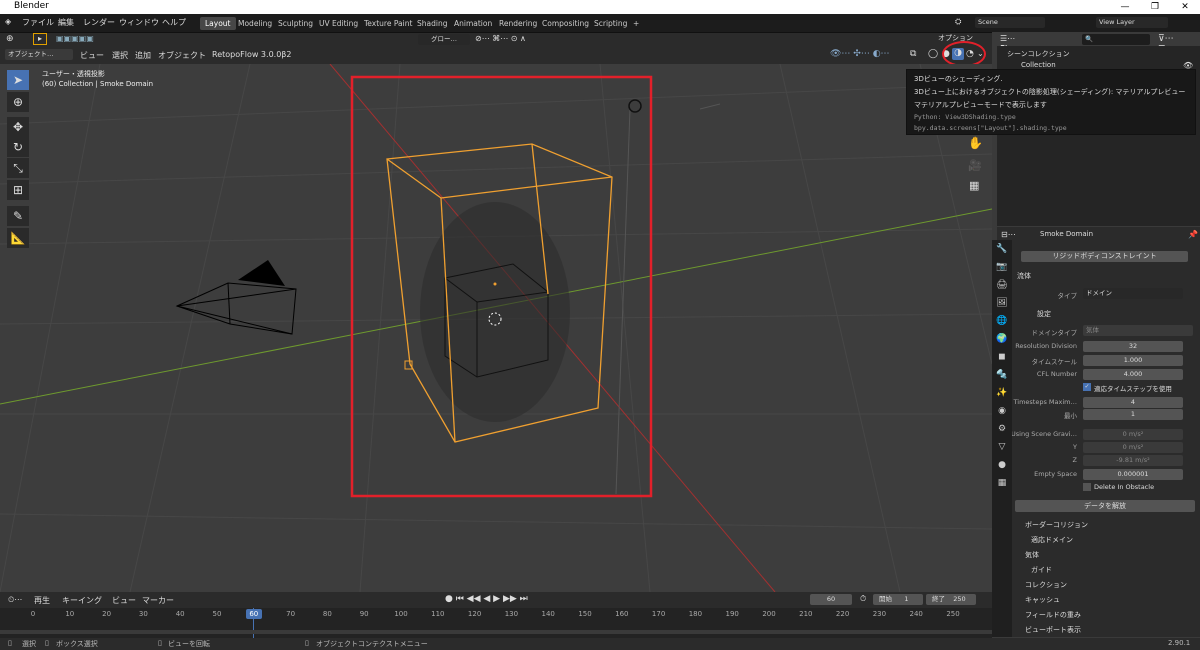 This screenshot has height=650, width=1200. Describe the element at coordinates (1133, 460) in the screenshot. I see `gravity-z-field: -9.81 m/s²` at that location.